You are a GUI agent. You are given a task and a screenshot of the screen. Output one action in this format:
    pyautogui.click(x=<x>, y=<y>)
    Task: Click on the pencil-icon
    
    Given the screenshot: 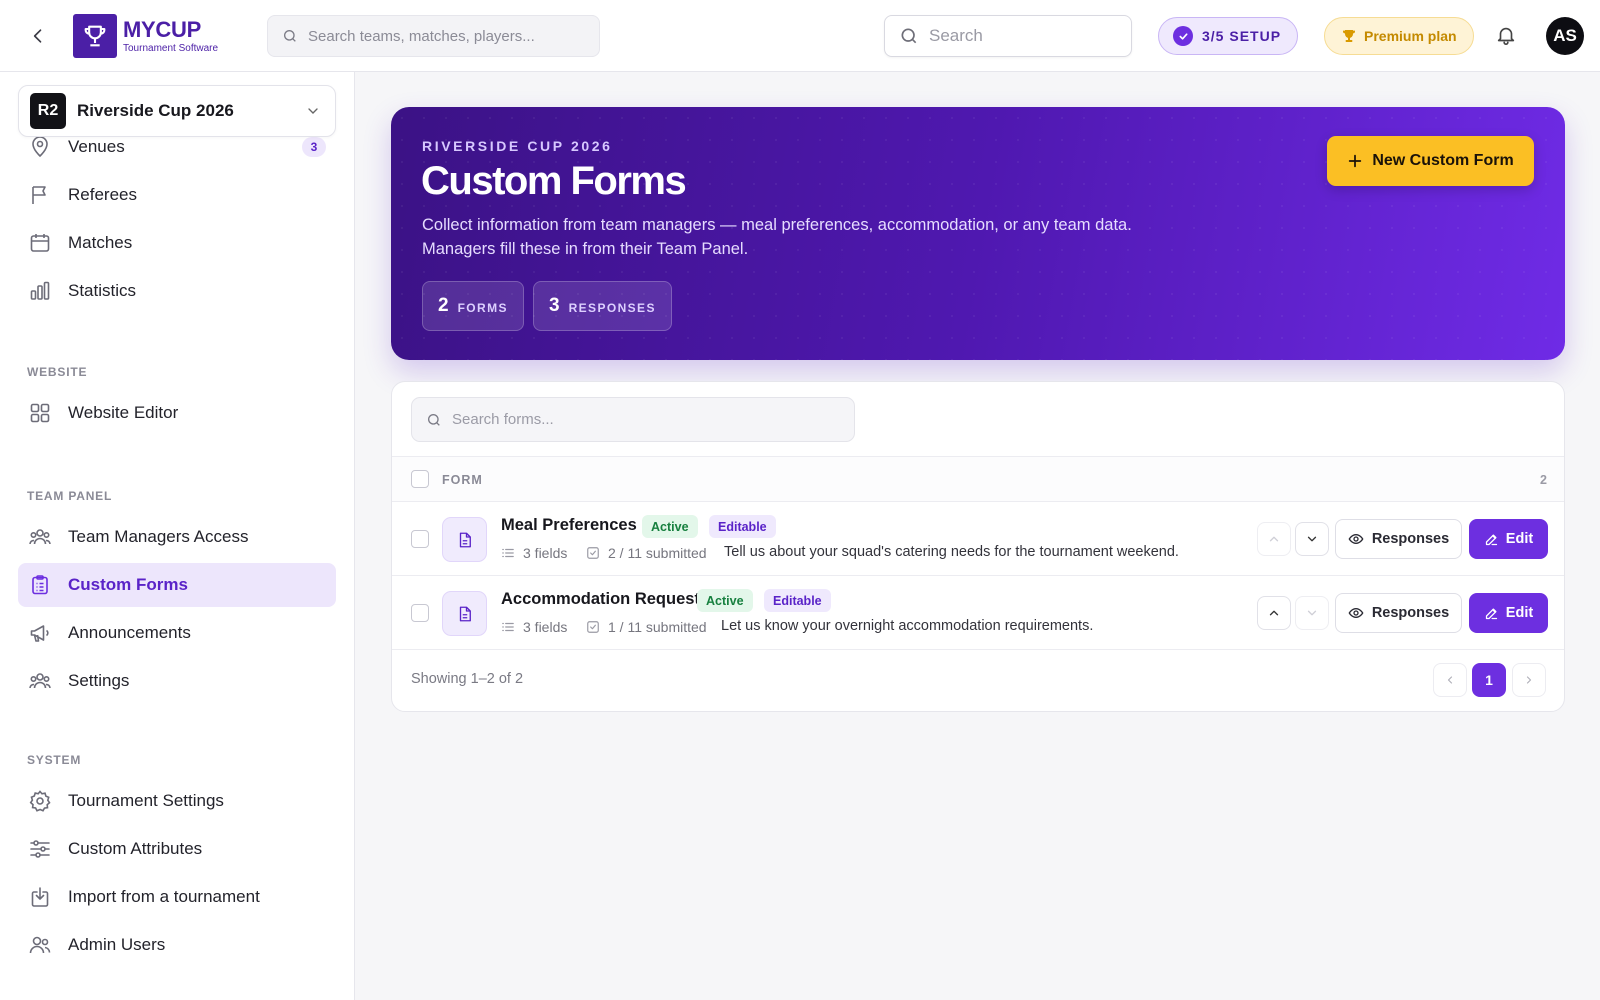 What is the action you would take?
    pyautogui.click(x=1491, y=539)
    